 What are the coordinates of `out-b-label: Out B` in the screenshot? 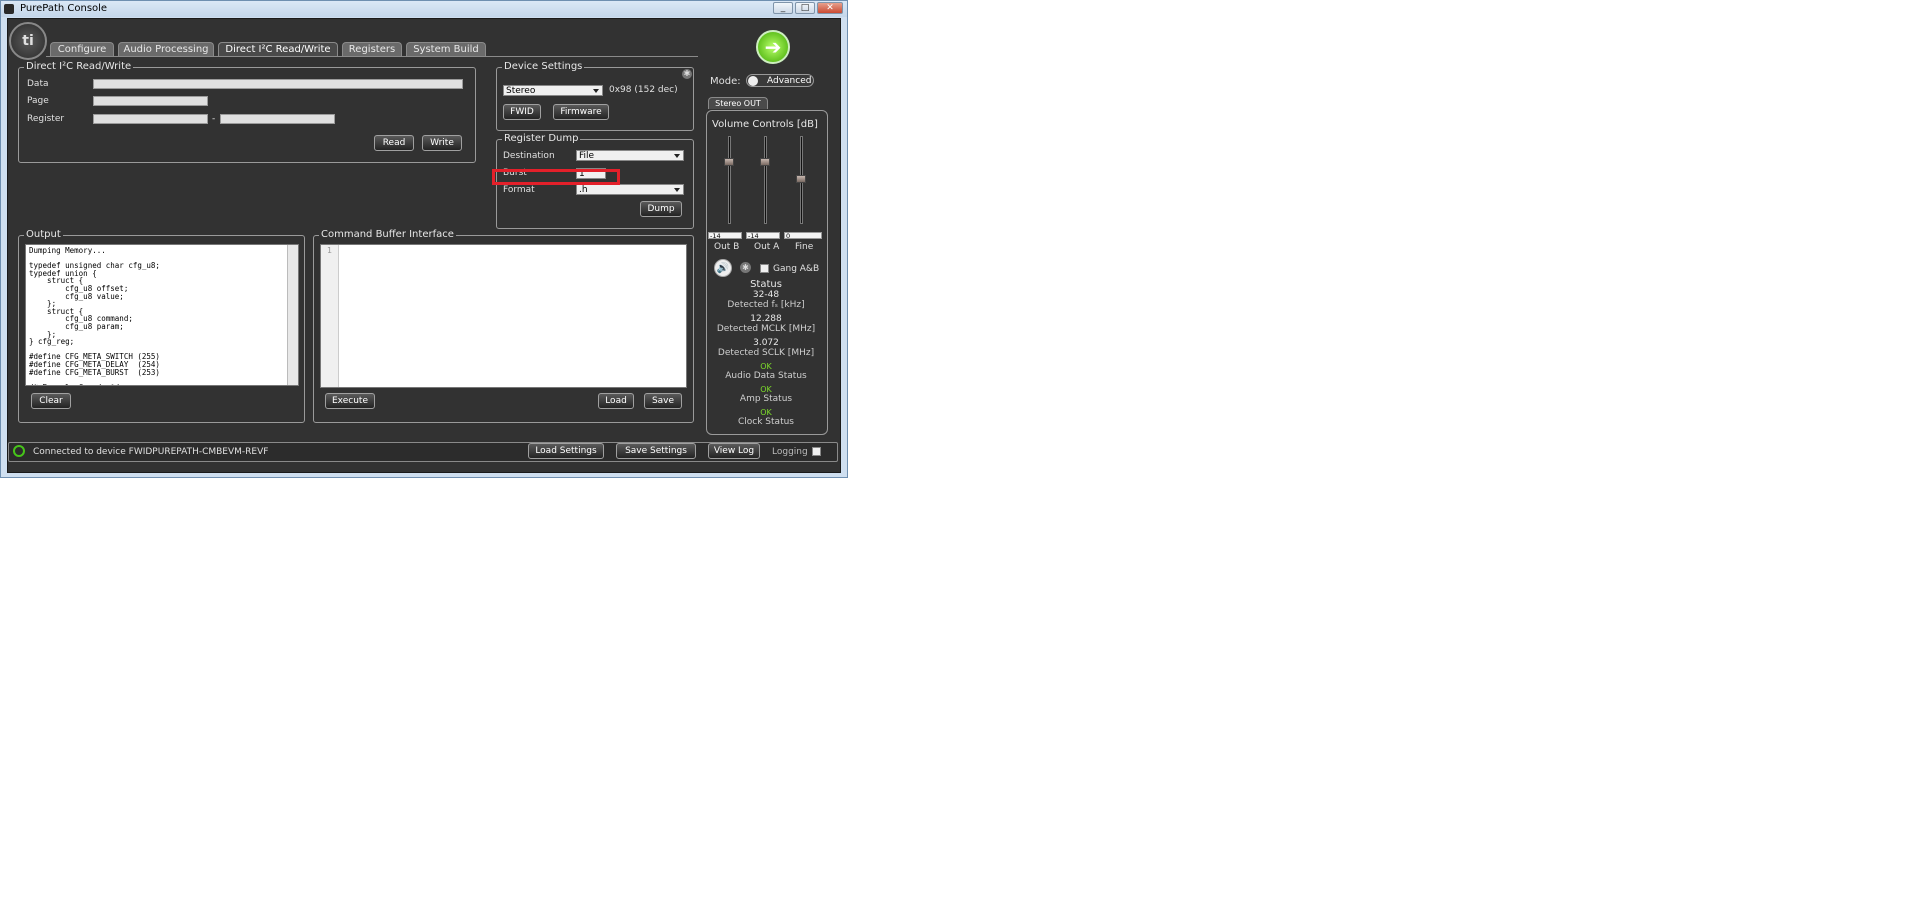 It's located at (727, 247).